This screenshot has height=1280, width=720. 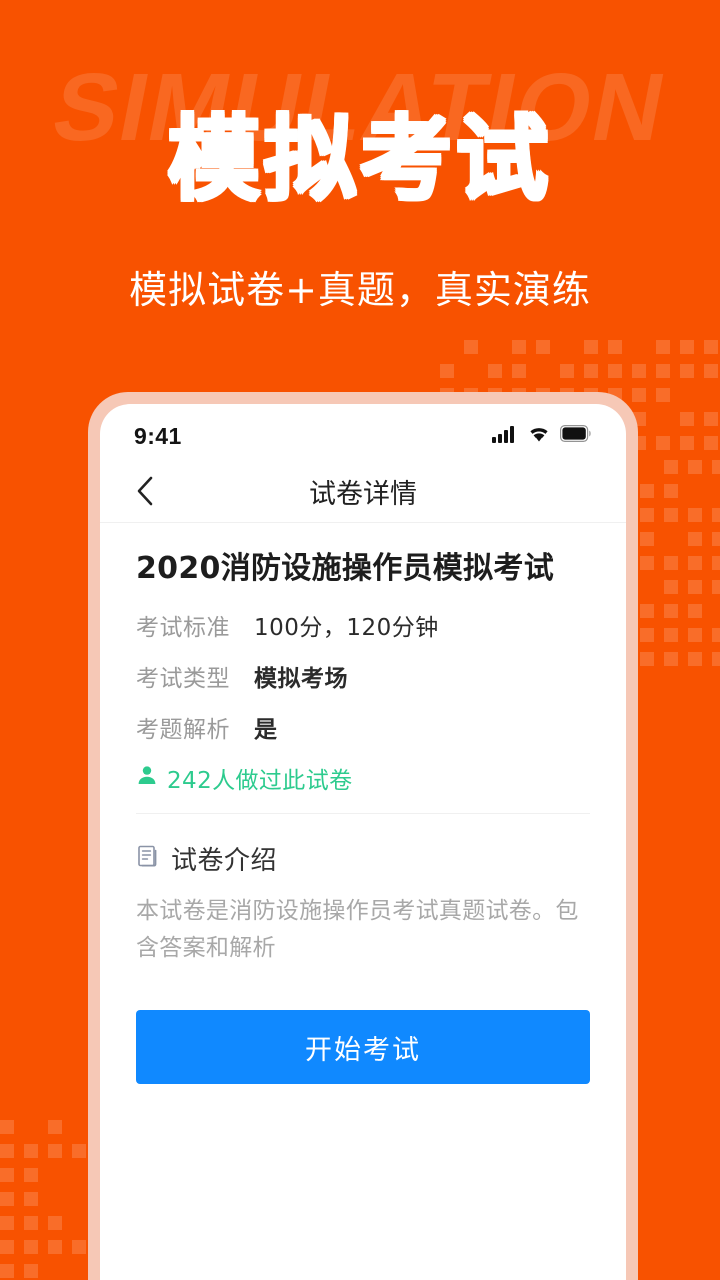 What do you see at coordinates (363, 727) in the screenshot?
I see `meta-row-analysis: 考题解析 是` at bounding box center [363, 727].